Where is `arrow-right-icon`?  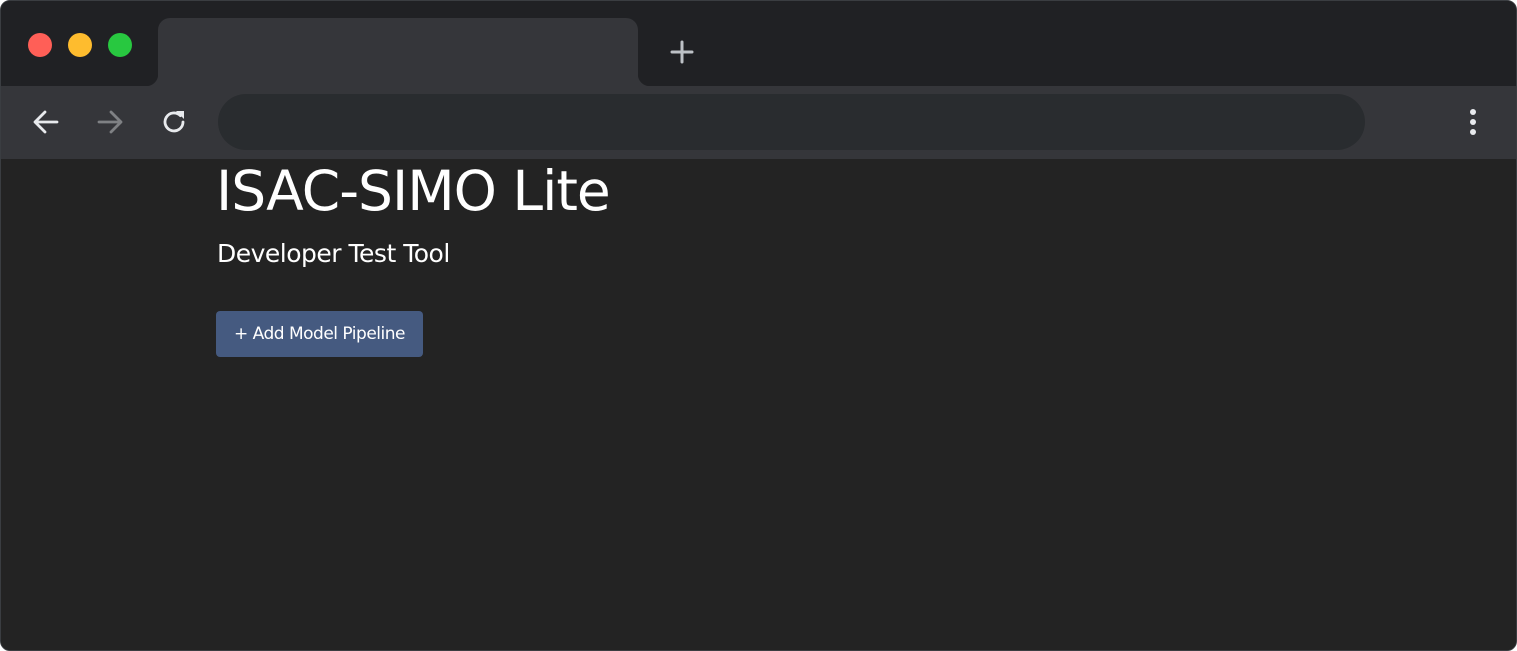
arrow-right-icon is located at coordinates (110, 122).